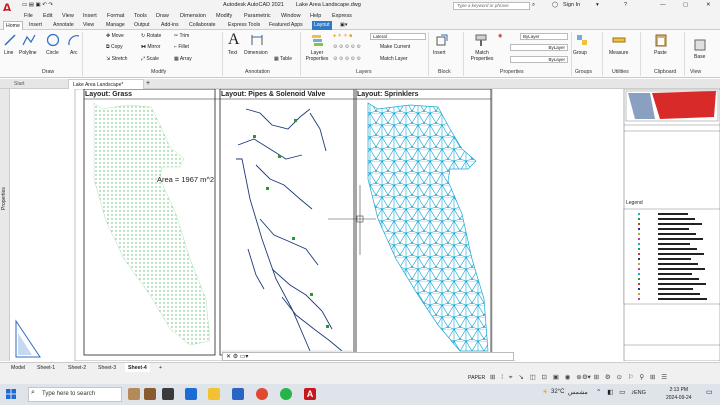 The height and width of the screenshot is (405, 720). Describe the element at coordinates (364, 72) in the screenshot. I see `layers-panel-label: Layers` at that location.